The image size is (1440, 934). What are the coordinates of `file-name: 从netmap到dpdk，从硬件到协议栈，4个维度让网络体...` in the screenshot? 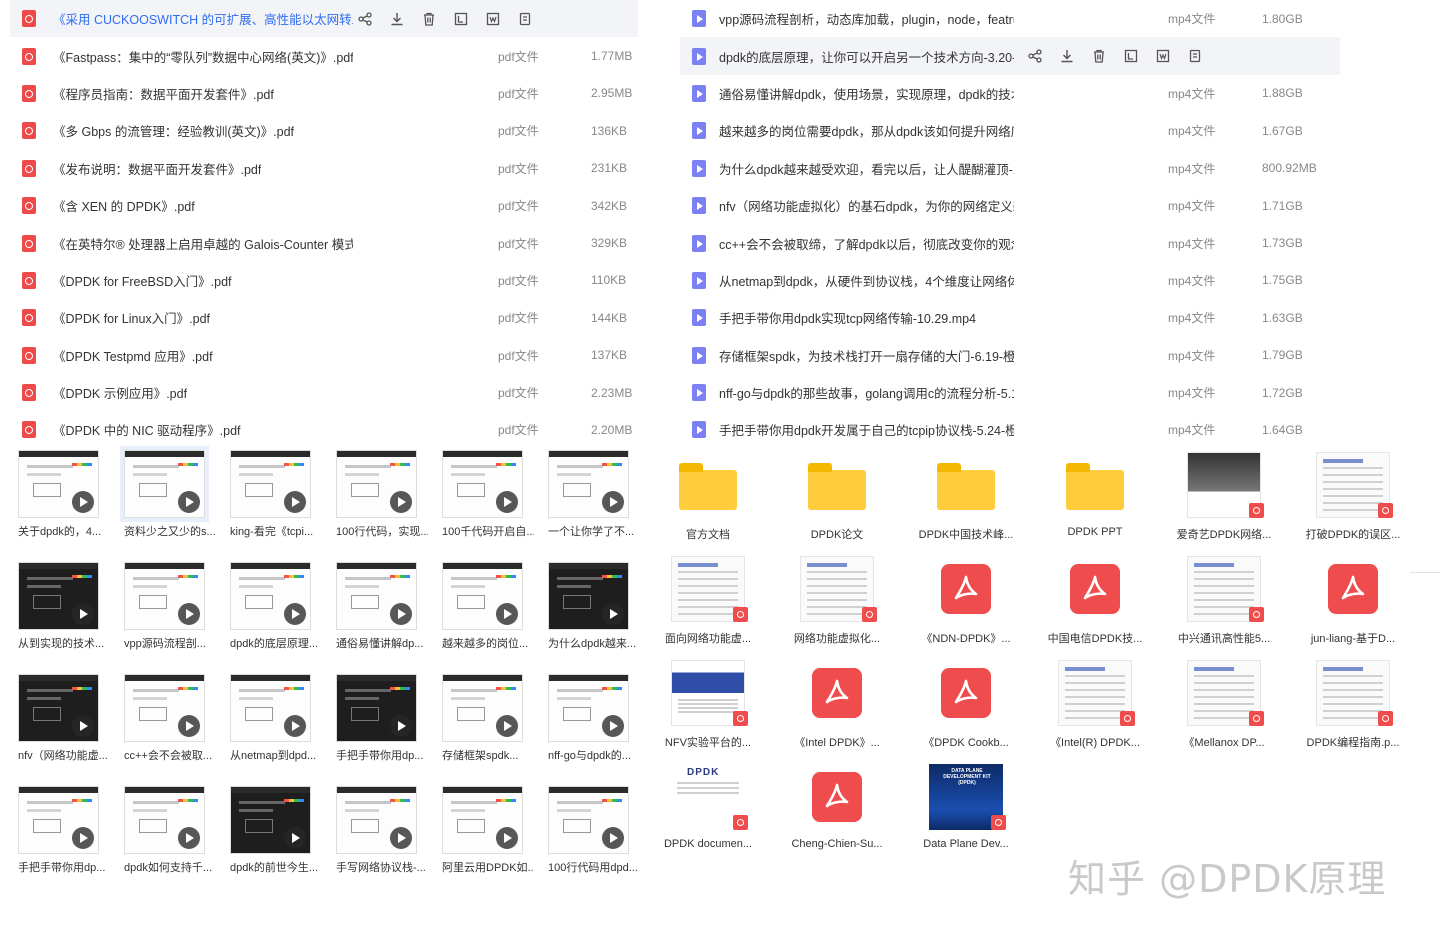 It's located at (866, 280).